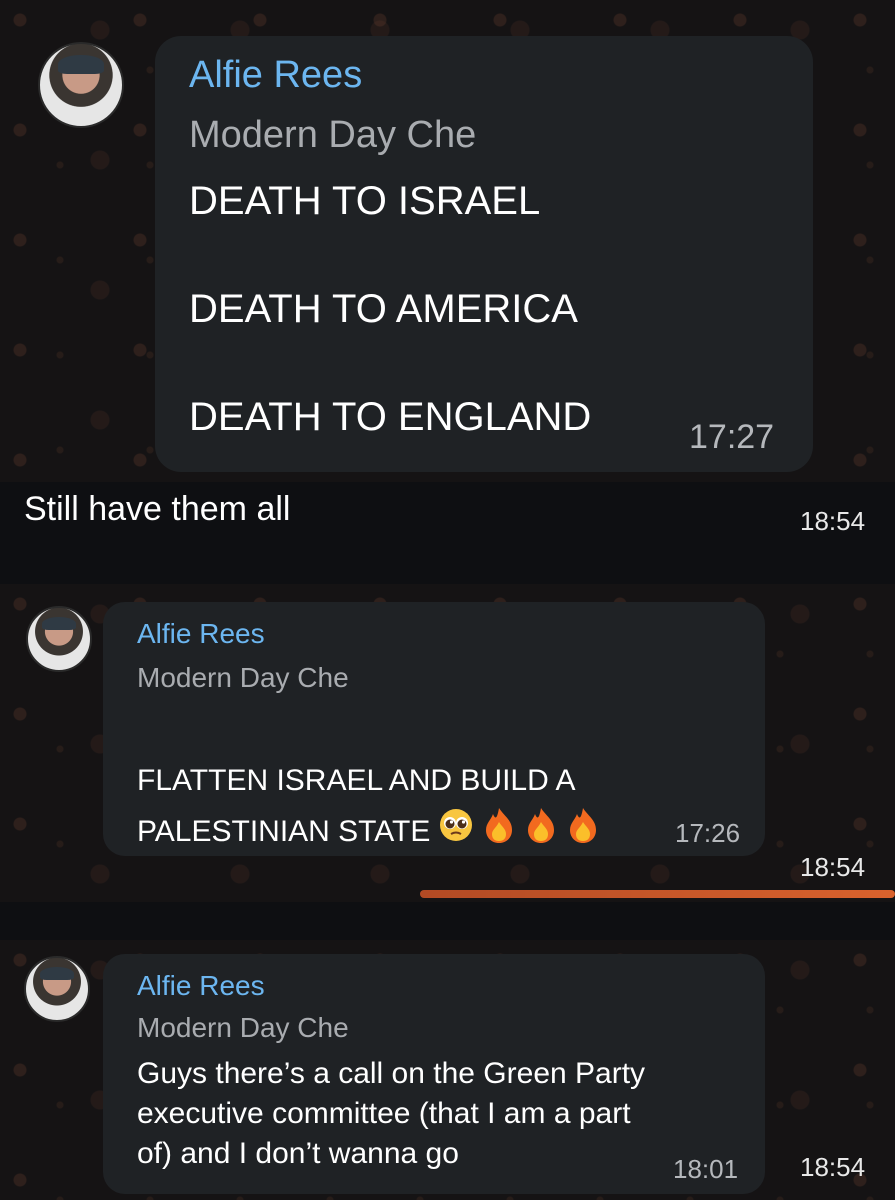 Image resolution: width=895 pixels, height=1200 pixels. I want to click on reply-row: Still have them all 18:54, so click(447, 533).